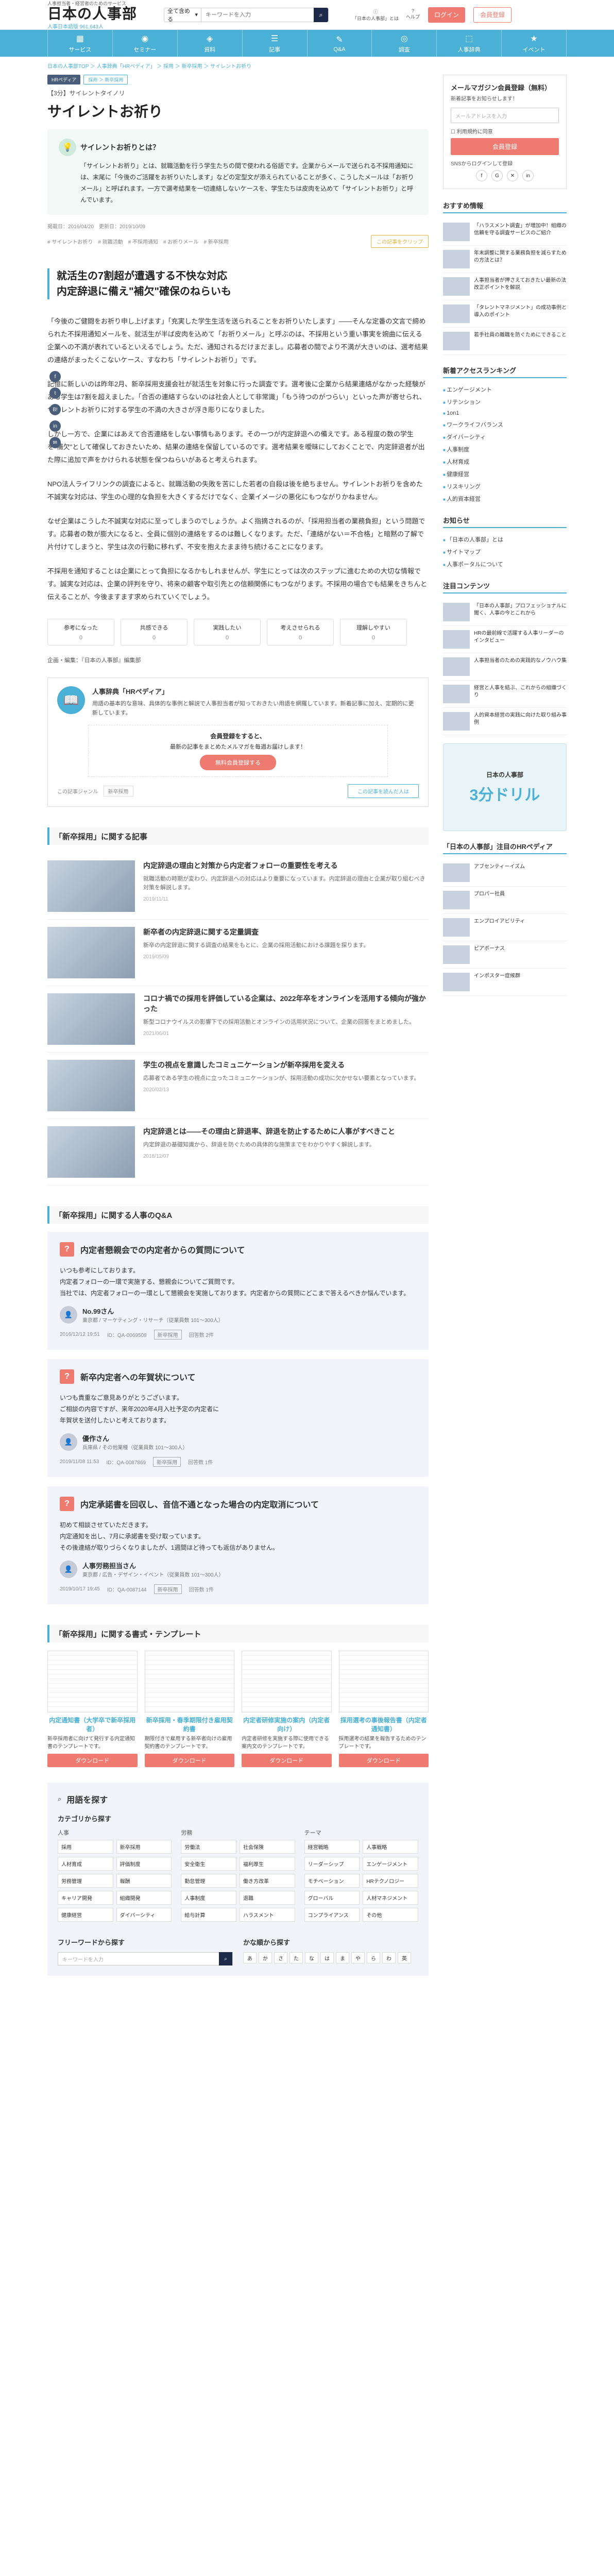  Describe the element at coordinates (505, 424) in the screenshot. I see `side-link: ワークライフバランス` at that location.